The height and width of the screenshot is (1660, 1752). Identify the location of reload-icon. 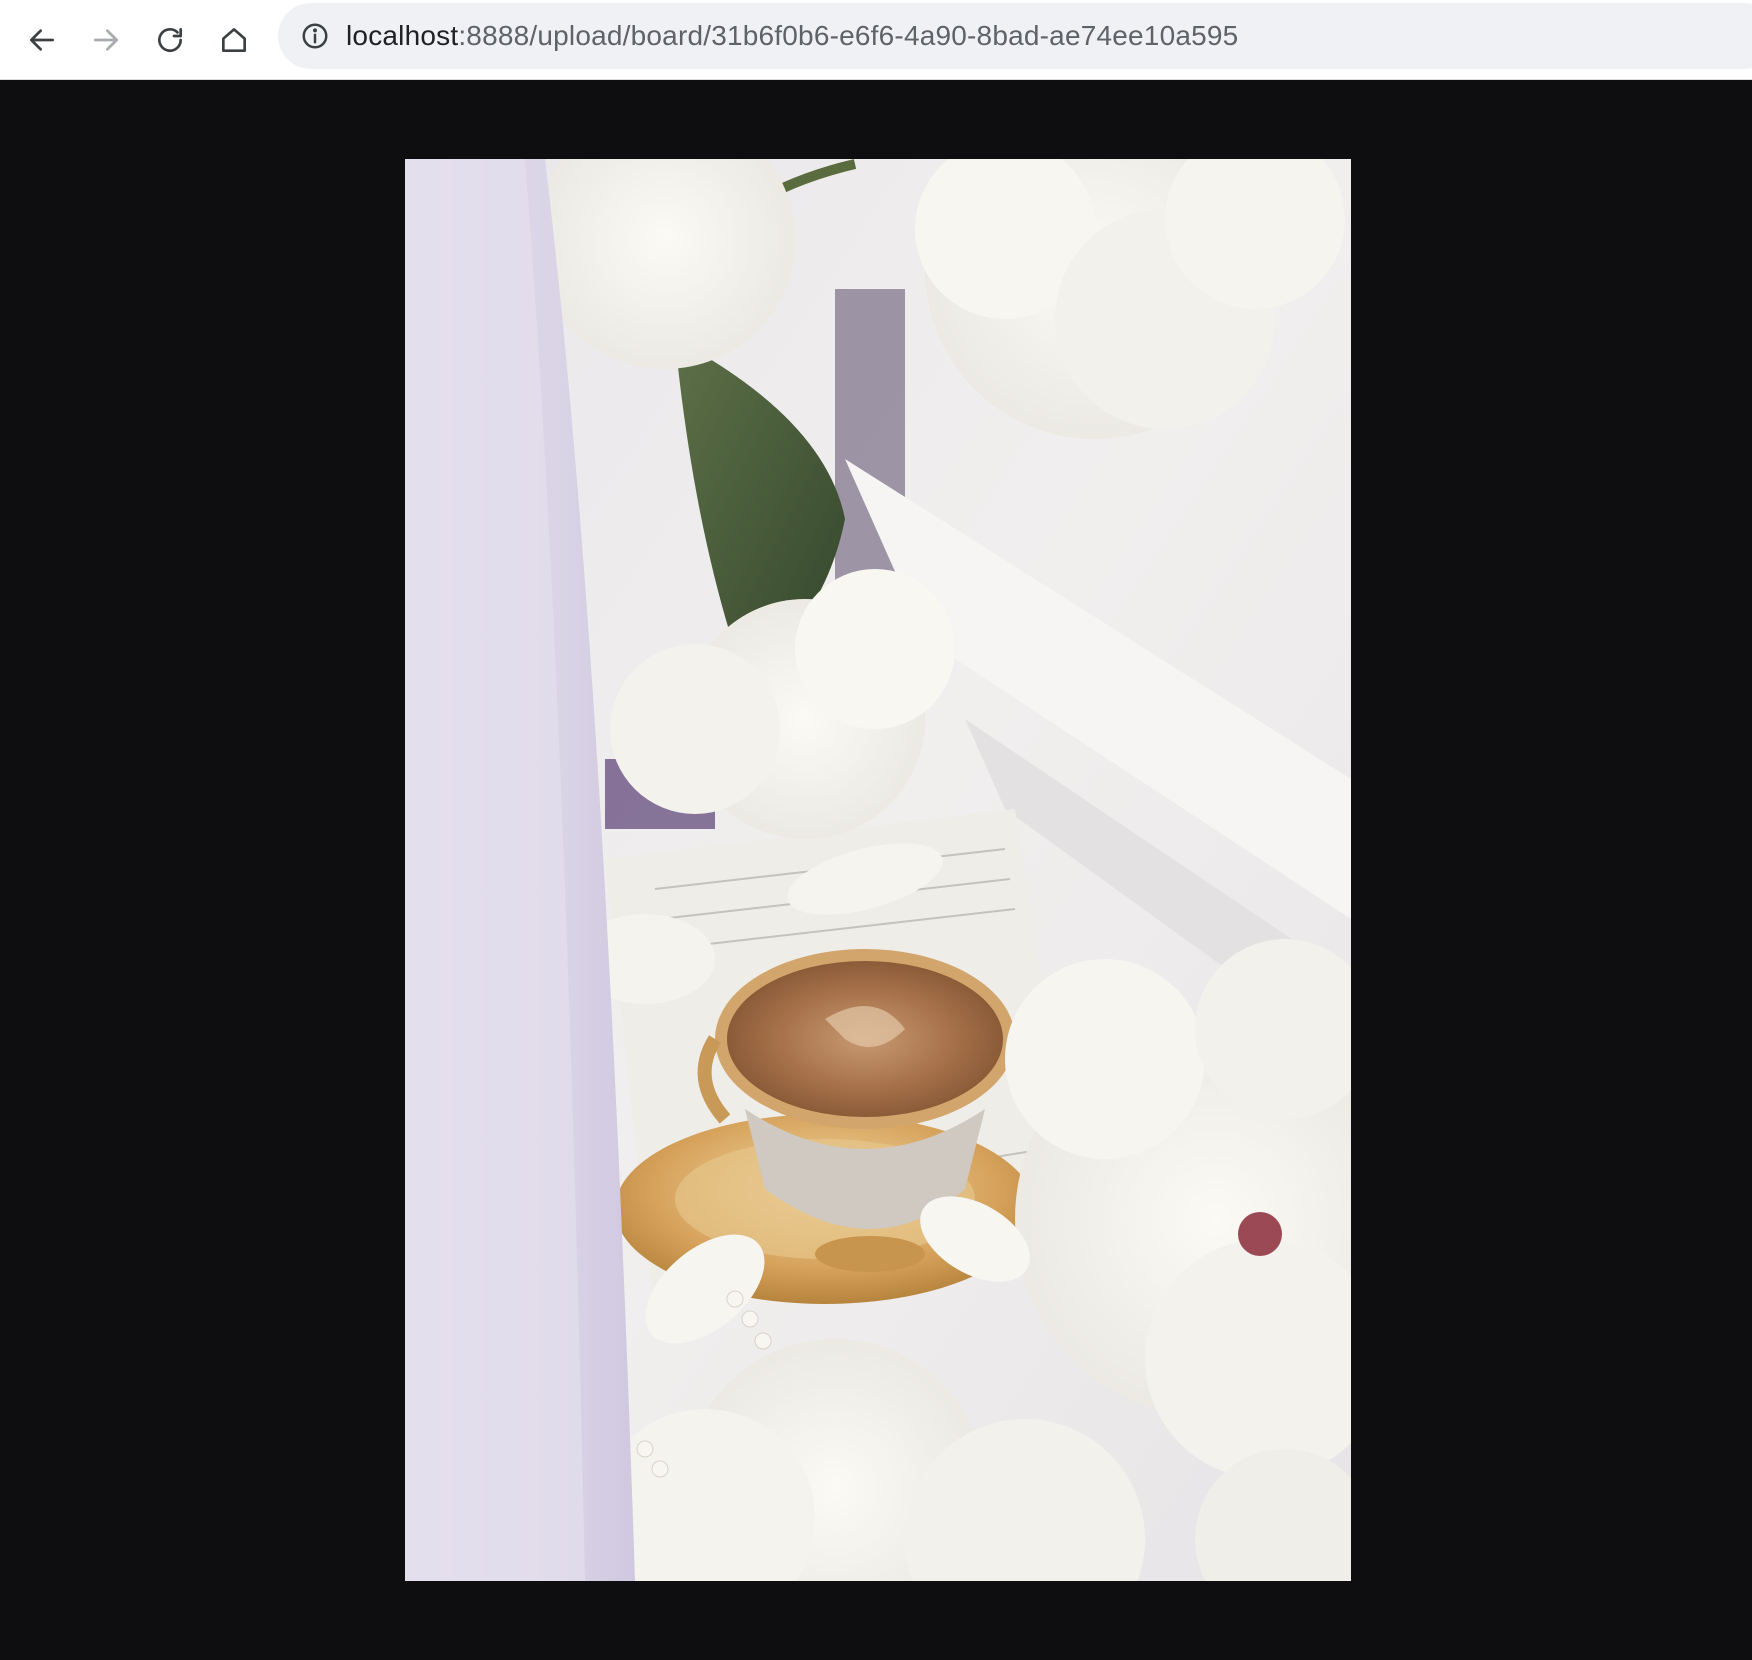
(170, 40).